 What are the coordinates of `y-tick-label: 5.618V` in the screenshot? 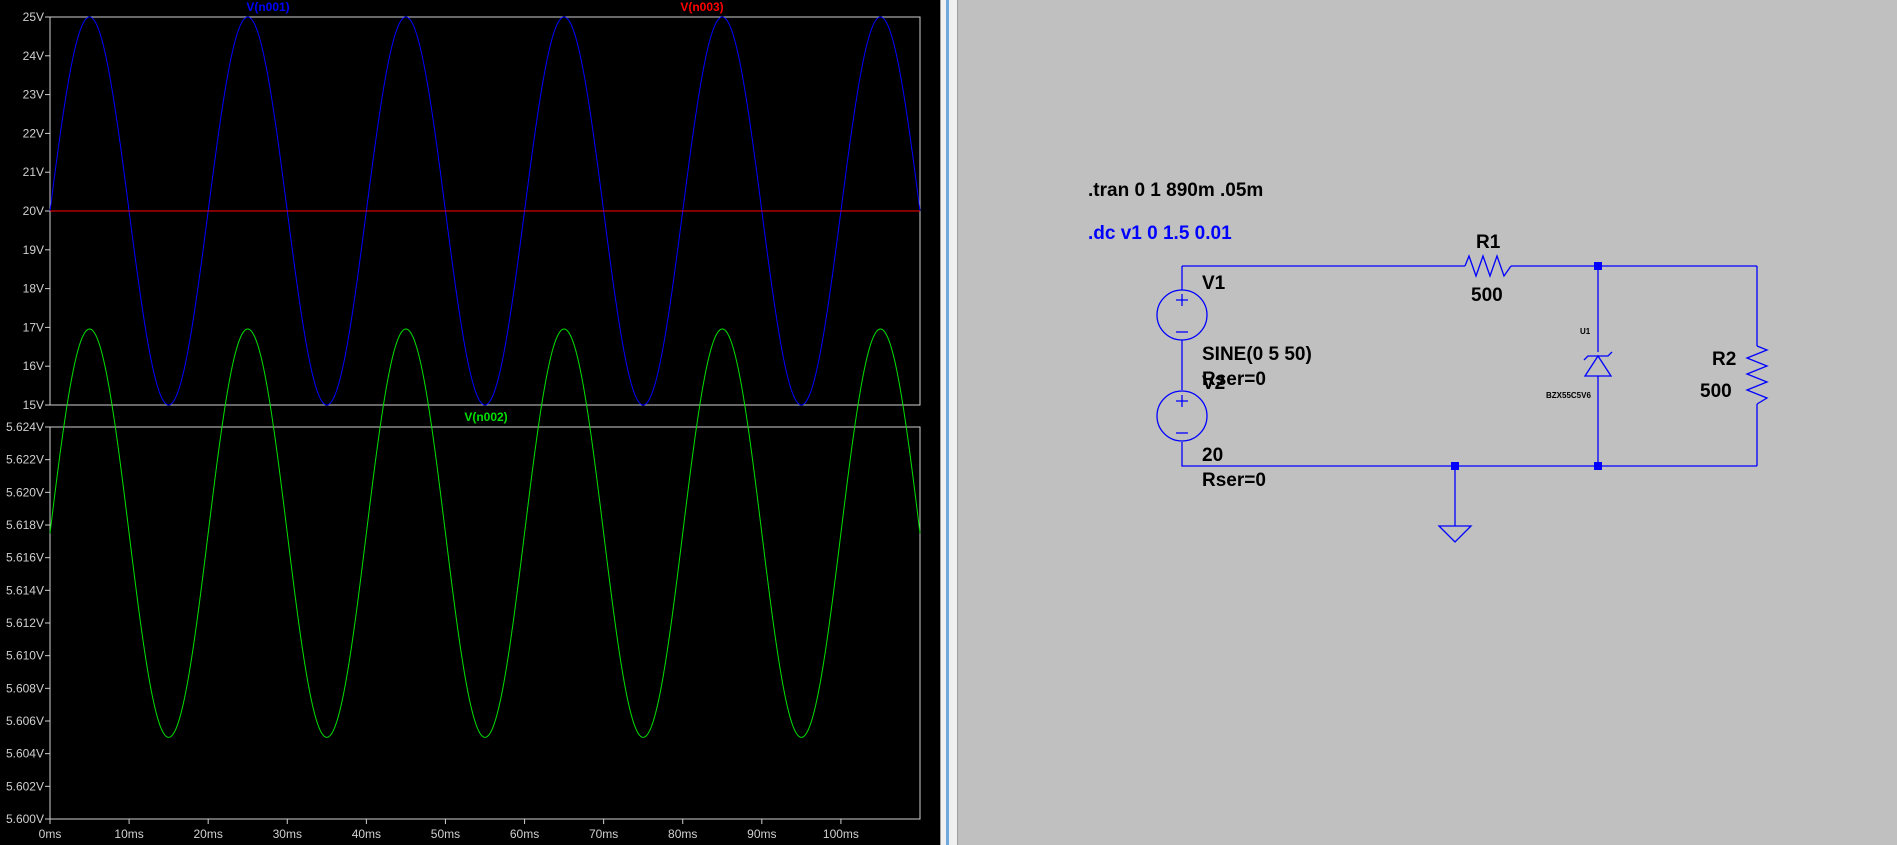 It's located at (25, 525).